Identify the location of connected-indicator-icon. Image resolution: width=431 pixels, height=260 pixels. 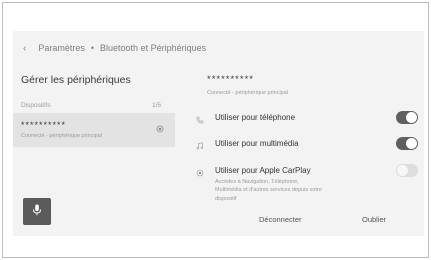
(160, 129).